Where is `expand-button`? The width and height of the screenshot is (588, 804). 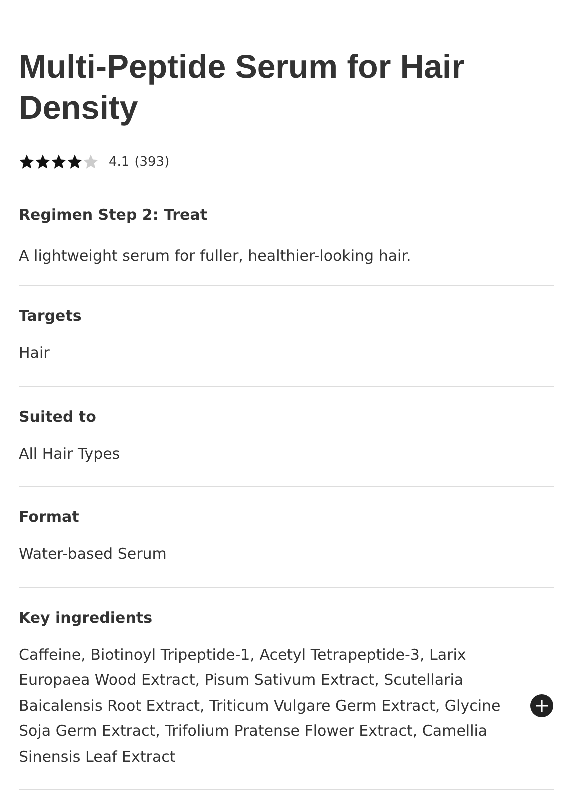 expand-button is located at coordinates (542, 706).